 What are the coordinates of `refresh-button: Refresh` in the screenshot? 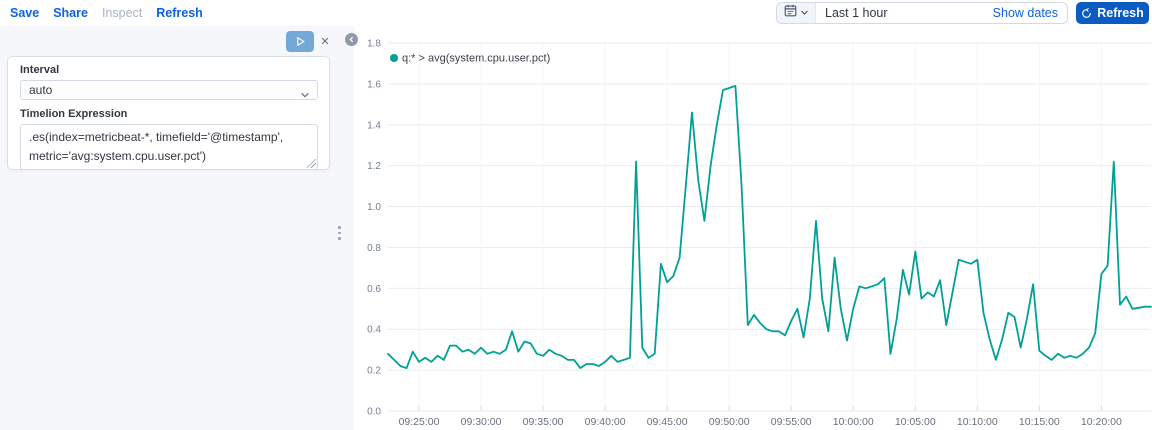 It's located at (1112, 13).